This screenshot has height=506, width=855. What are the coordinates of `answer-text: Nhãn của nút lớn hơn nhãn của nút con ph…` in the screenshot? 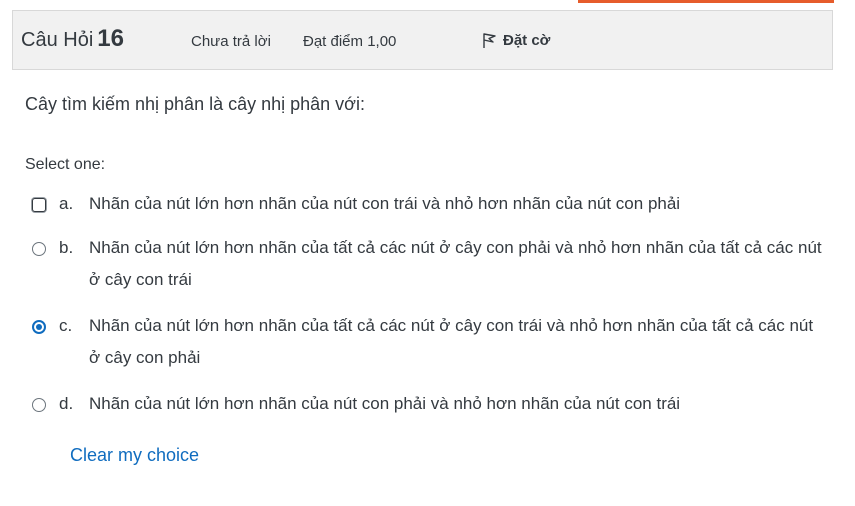 It's located at (456, 404).